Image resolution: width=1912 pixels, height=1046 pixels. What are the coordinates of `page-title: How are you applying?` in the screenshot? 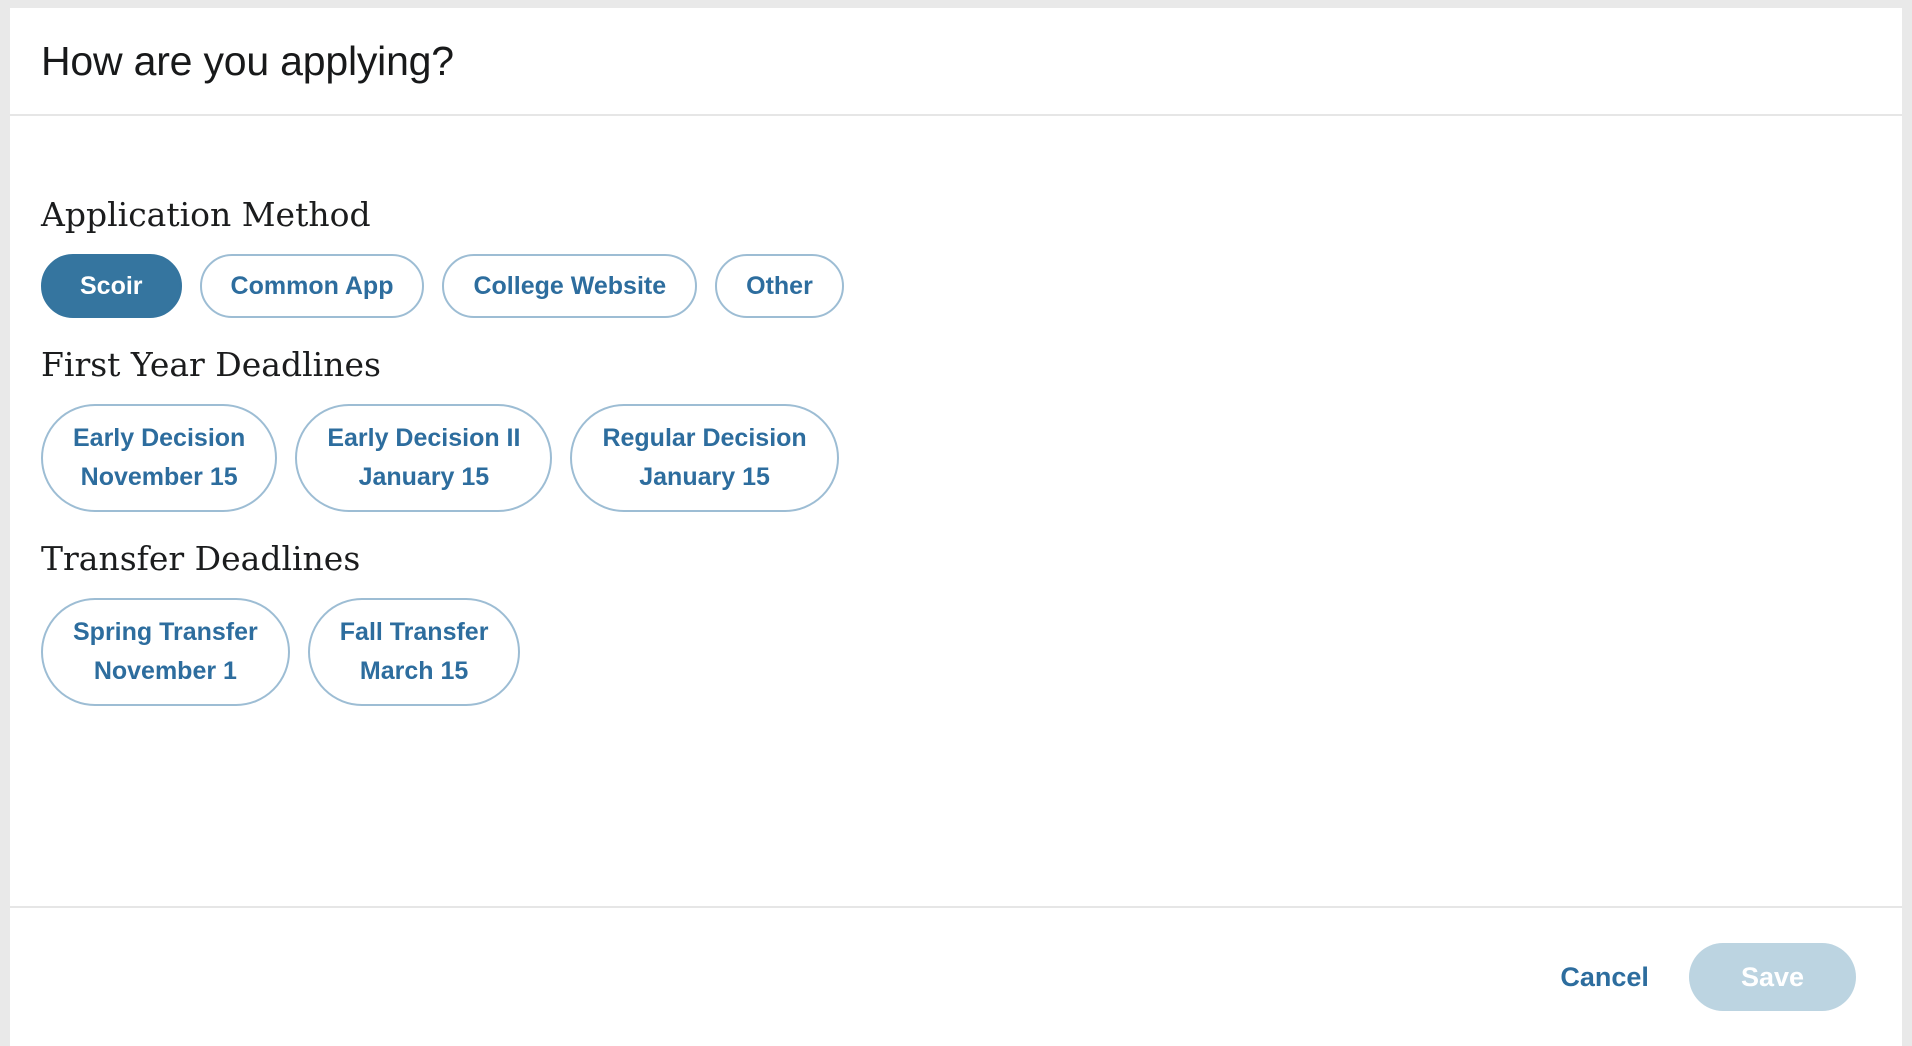 It's located at (247, 60).